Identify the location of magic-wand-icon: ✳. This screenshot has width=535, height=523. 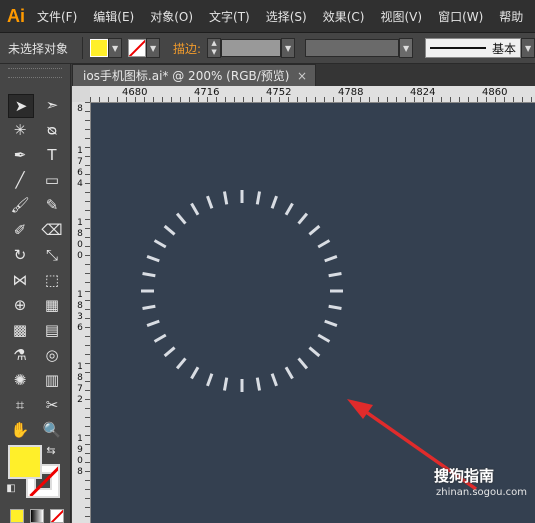
(20, 130).